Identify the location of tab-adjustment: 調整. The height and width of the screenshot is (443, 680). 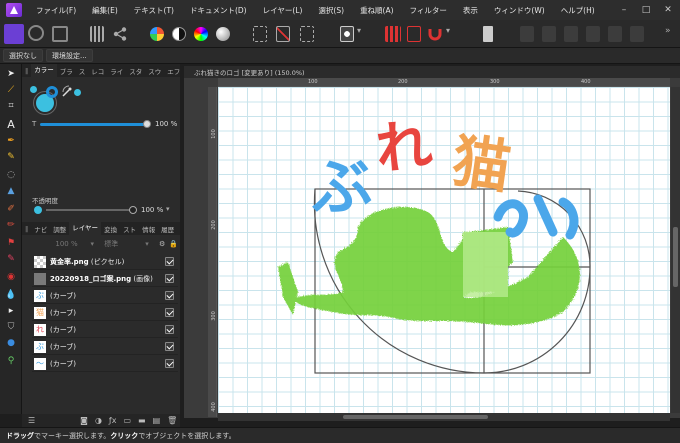
(59, 229).